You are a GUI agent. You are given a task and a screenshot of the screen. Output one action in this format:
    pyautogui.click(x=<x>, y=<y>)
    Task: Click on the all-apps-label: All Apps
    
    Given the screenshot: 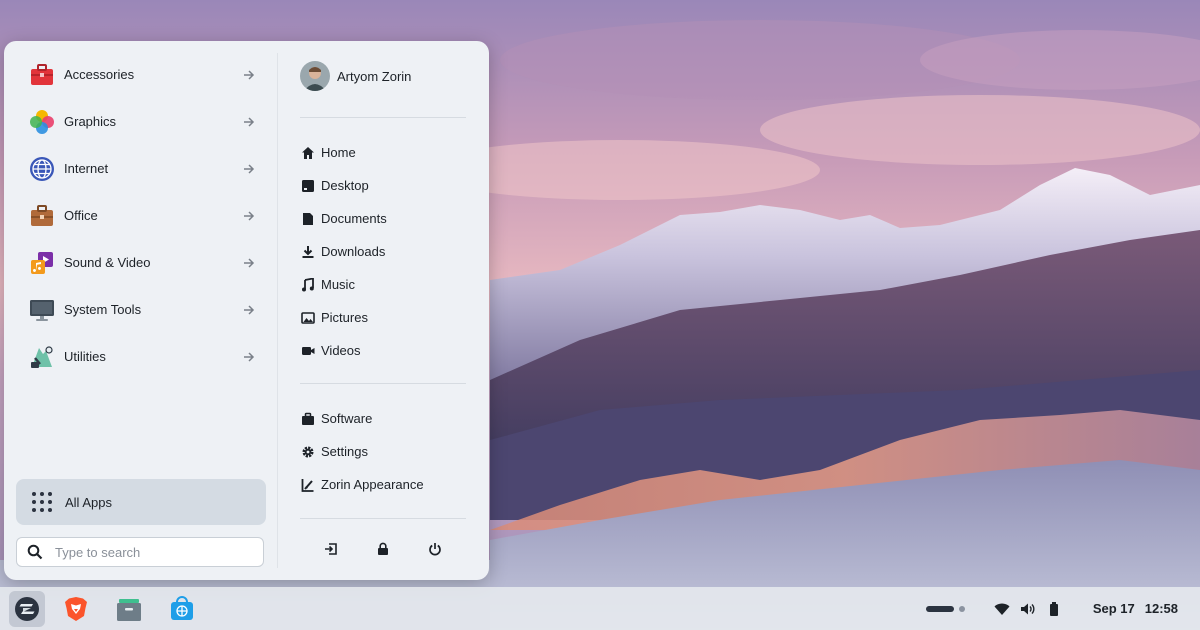 What is the action you would take?
    pyautogui.click(x=88, y=502)
    